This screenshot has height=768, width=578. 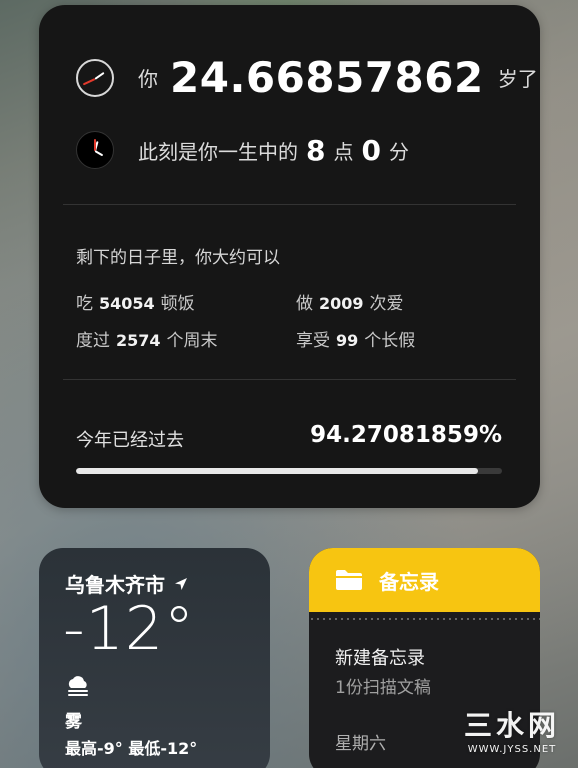 What do you see at coordinates (147, 341) in the screenshot?
I see `stat-weekends: 度过 2574 个周末` at bounding box center [147, 341].